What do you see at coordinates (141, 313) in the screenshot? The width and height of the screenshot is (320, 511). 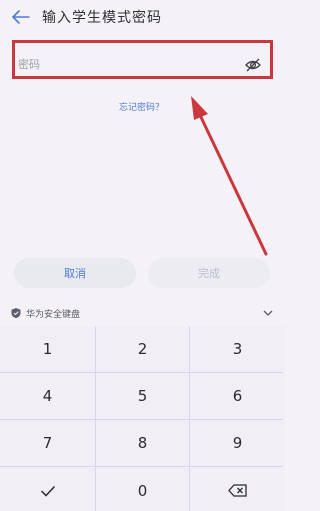 I see `keyboard-bar: 华为安全键盘` at bounding box center [141, 313].